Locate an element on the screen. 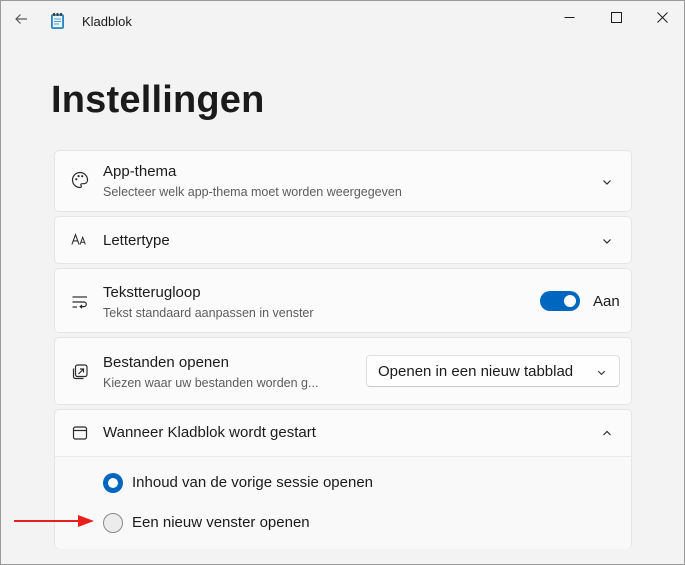 The width and height of the screenshot is (685, 565). palette-icon is located at coordinates (80, 180).